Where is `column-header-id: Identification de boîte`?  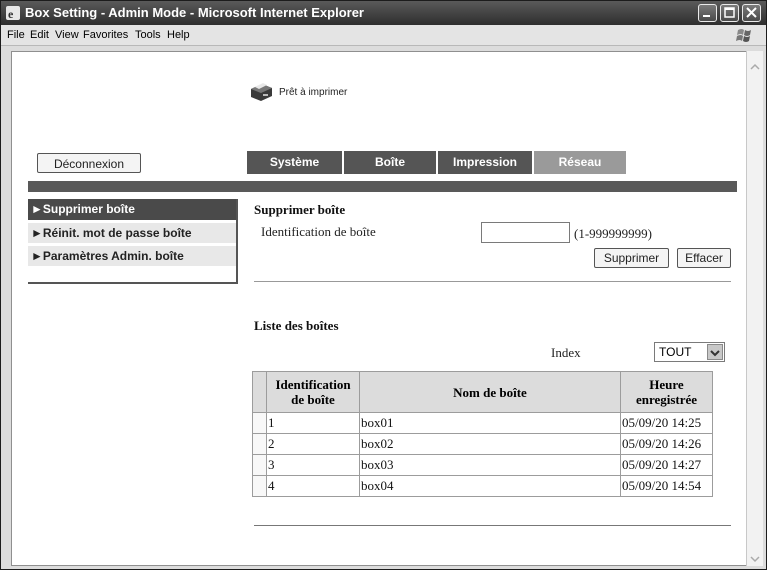 column-header-id: Identification de boîte is located at coordinates (313, 392).